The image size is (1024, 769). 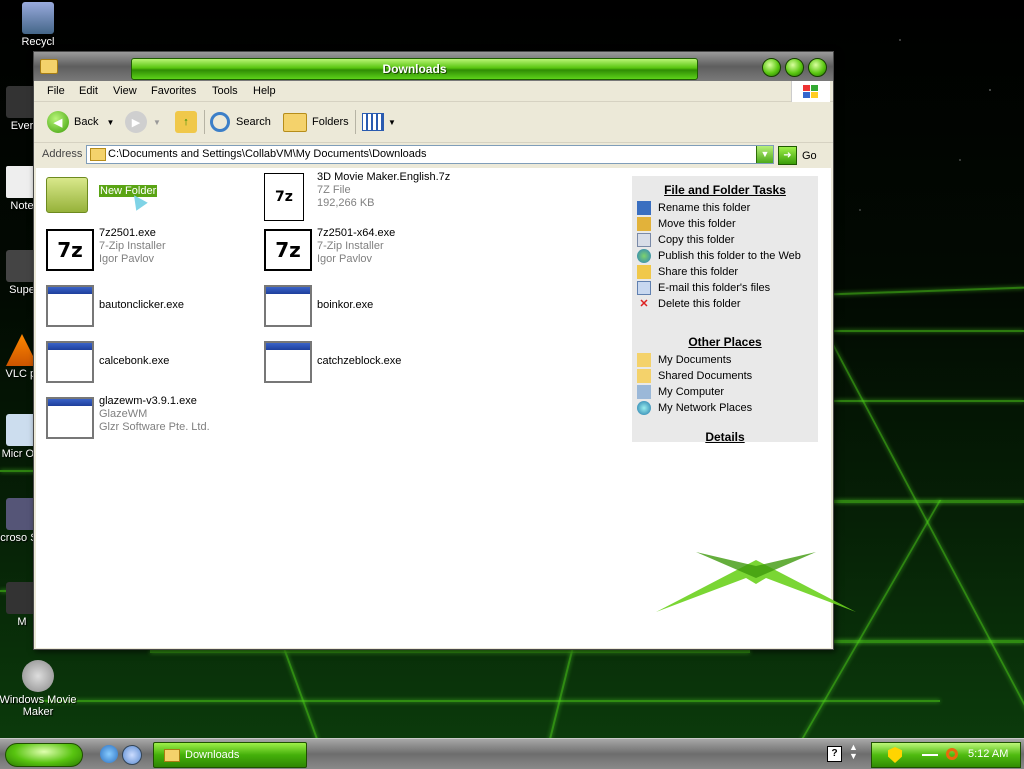 I want to click on menu-bar: File Edit View Favorites Tools Help, so click(x=433, y=92).